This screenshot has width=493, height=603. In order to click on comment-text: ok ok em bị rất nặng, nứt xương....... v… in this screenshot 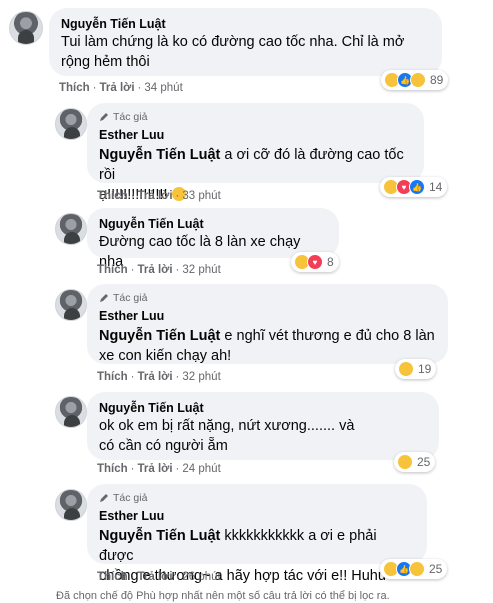, I will do `click(227, 426)`.